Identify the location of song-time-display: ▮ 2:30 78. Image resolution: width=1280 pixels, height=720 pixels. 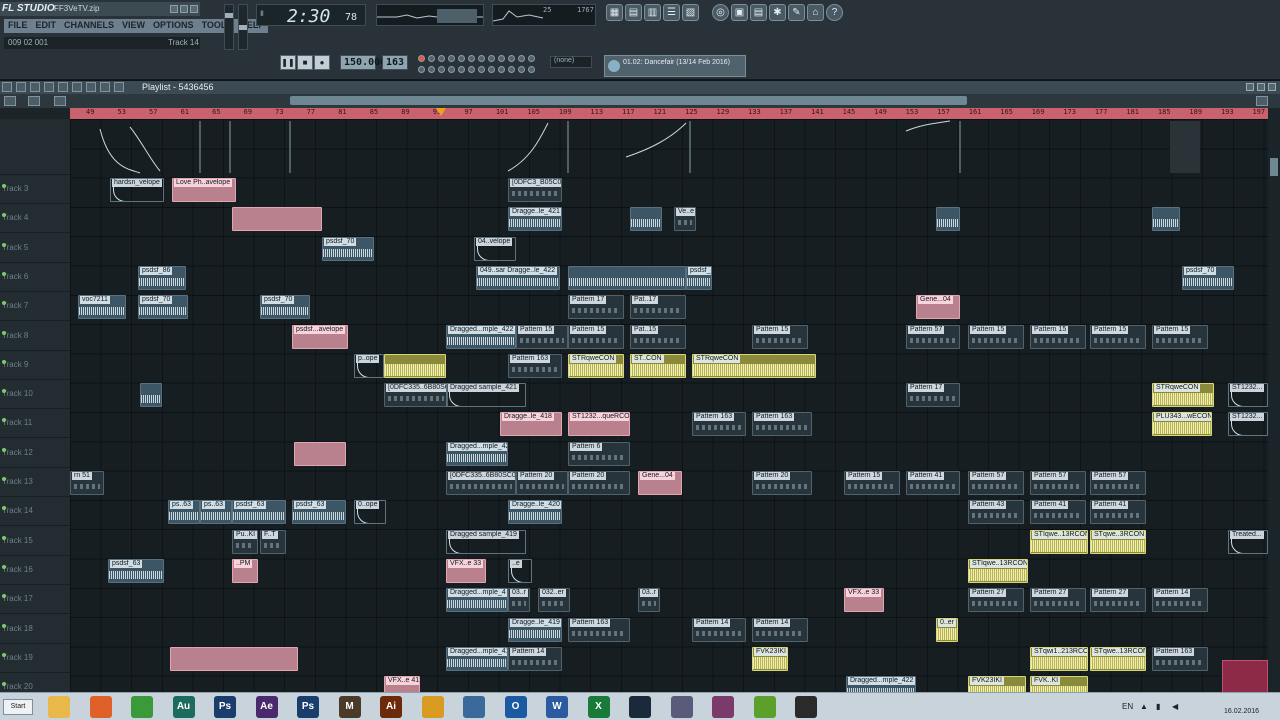
(311, 15).